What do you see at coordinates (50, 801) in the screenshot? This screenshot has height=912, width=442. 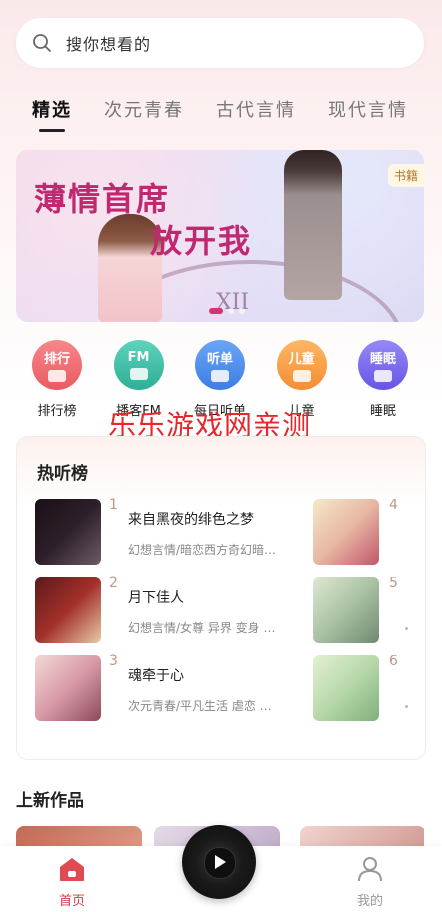 I see `new-works-heading: 上新作品` at bounding box center [50, 801].